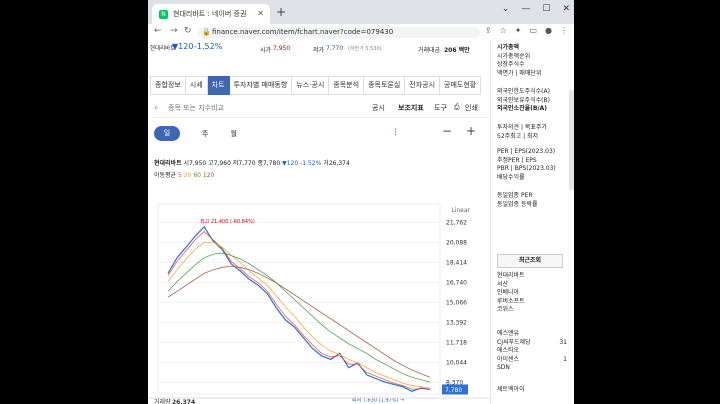 The width and height of the screenshot is (720, 404). What do you see at coordinates (511, 302) in the screenshot?
I see `recent-item: 루버소프트` at bounding box center [511, 302].